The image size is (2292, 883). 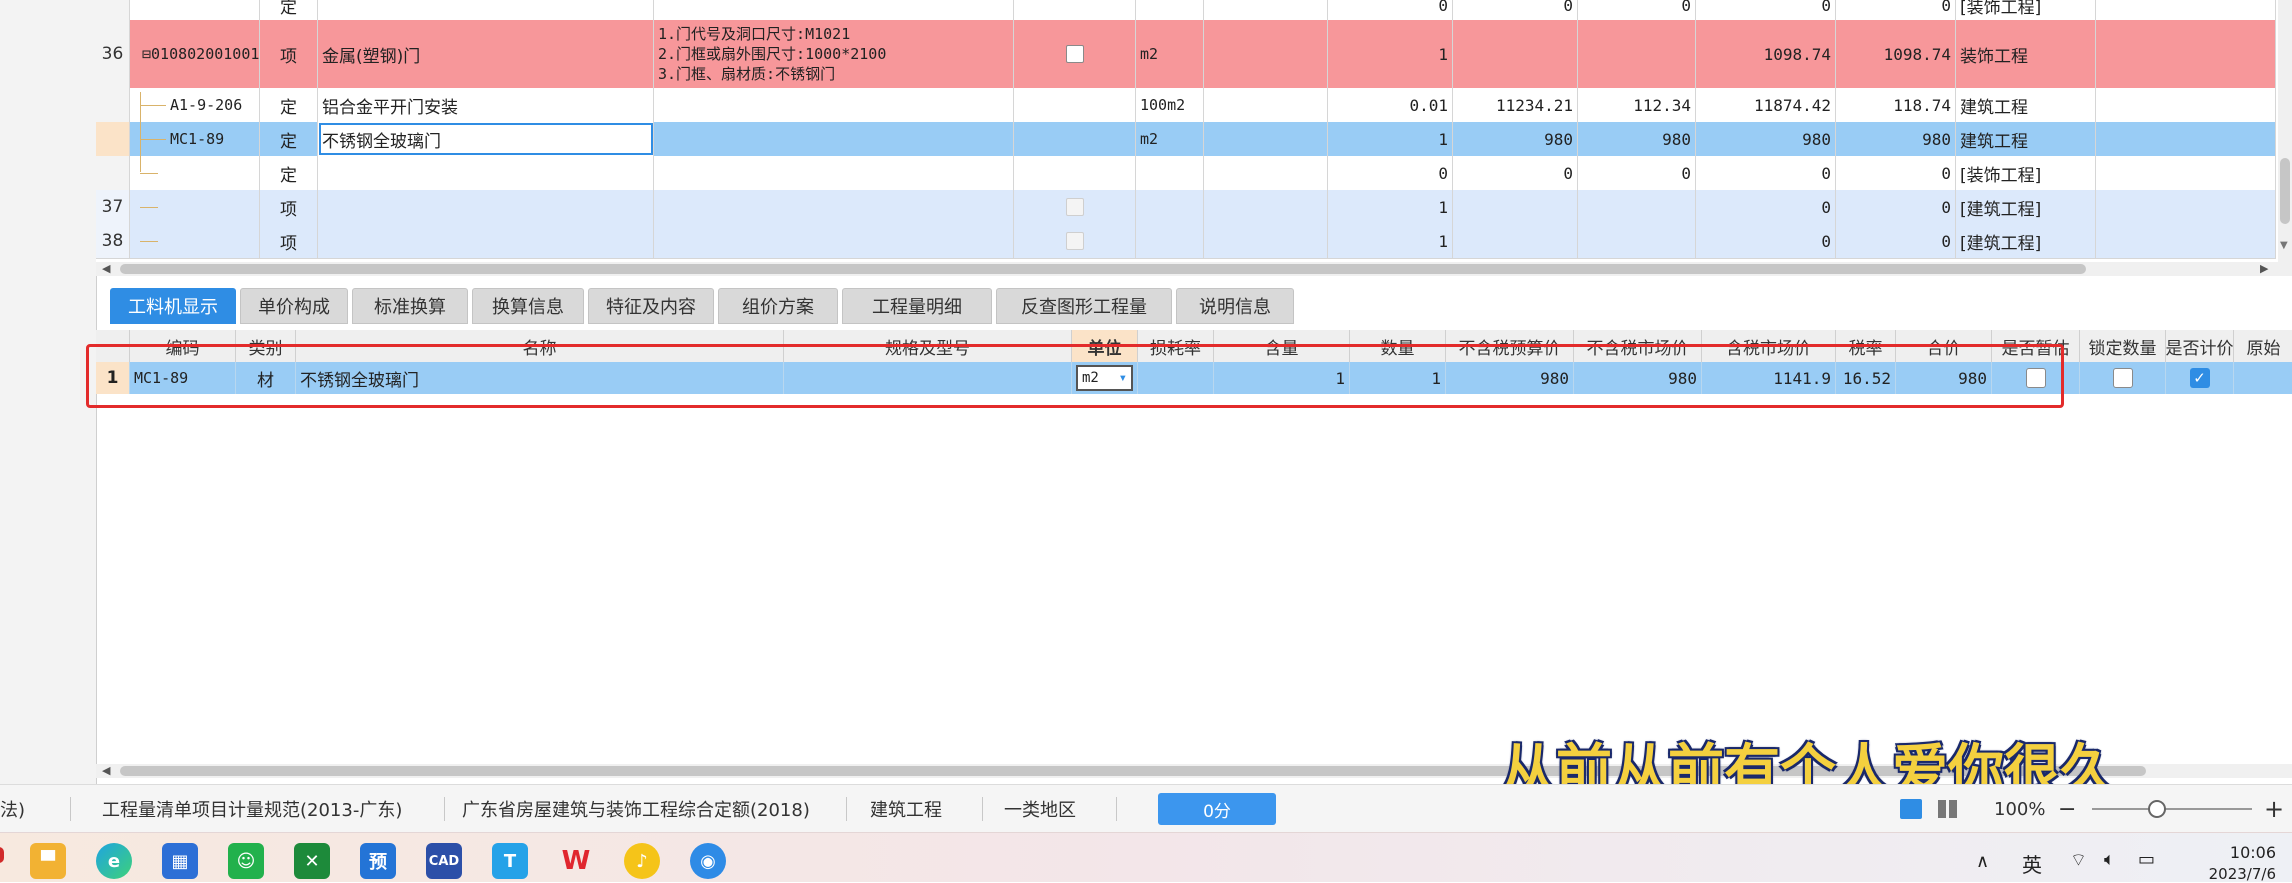 I want to click on wifi-icon: ⌔, so click(x=2078, y=860).